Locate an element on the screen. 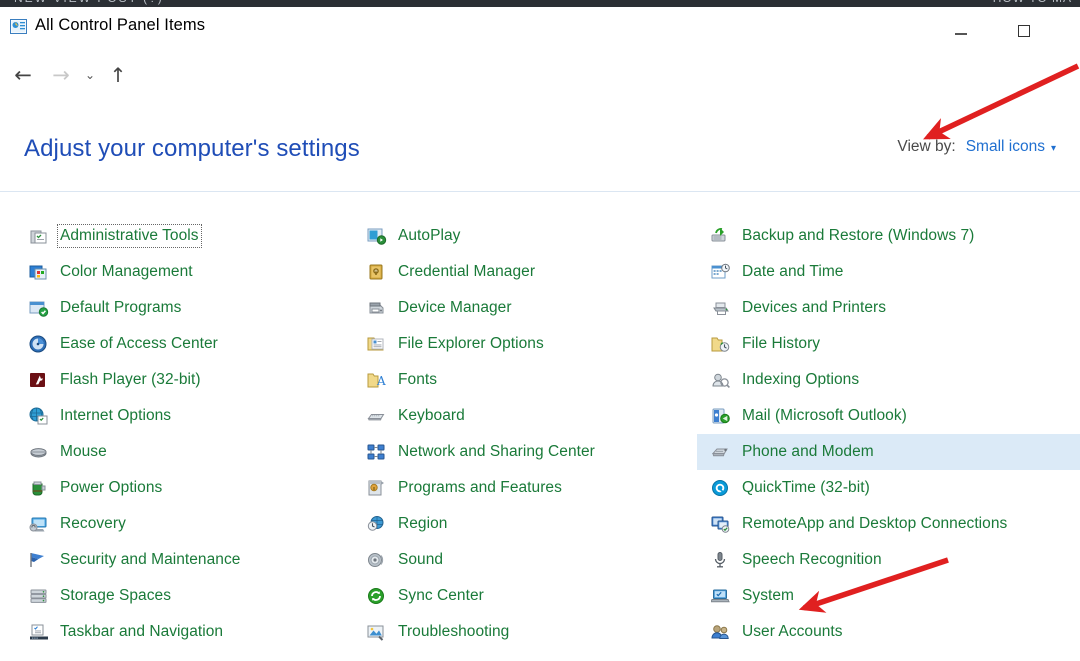 The width and height of the screenshot is (1080, 661). control-panel-item: Flash Player (32-bit) is located at coordinates (186, 380).